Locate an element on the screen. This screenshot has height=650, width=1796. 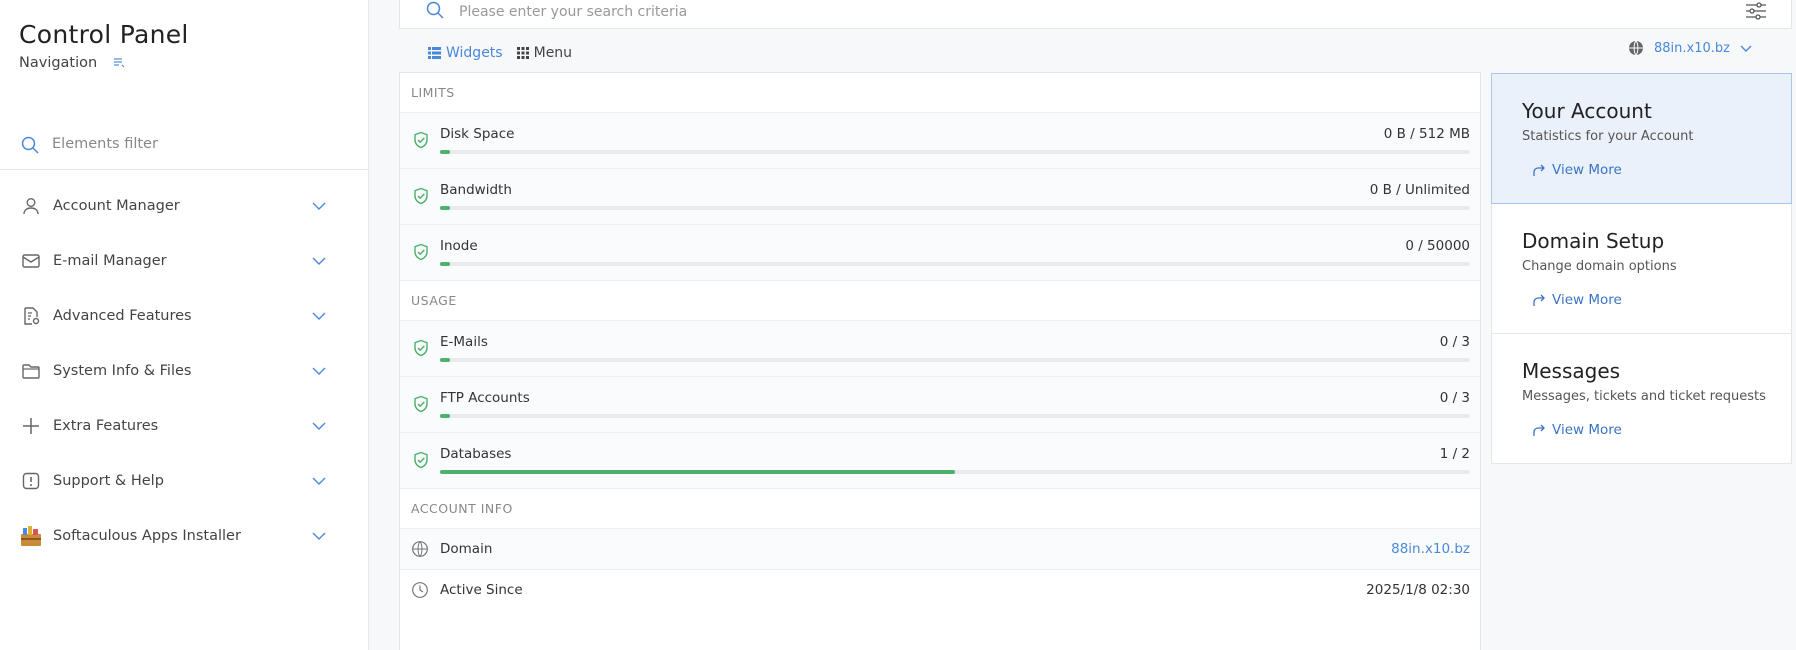
stat-row-databases: Databases 1 / 2 is located at coordinates (940, 461).